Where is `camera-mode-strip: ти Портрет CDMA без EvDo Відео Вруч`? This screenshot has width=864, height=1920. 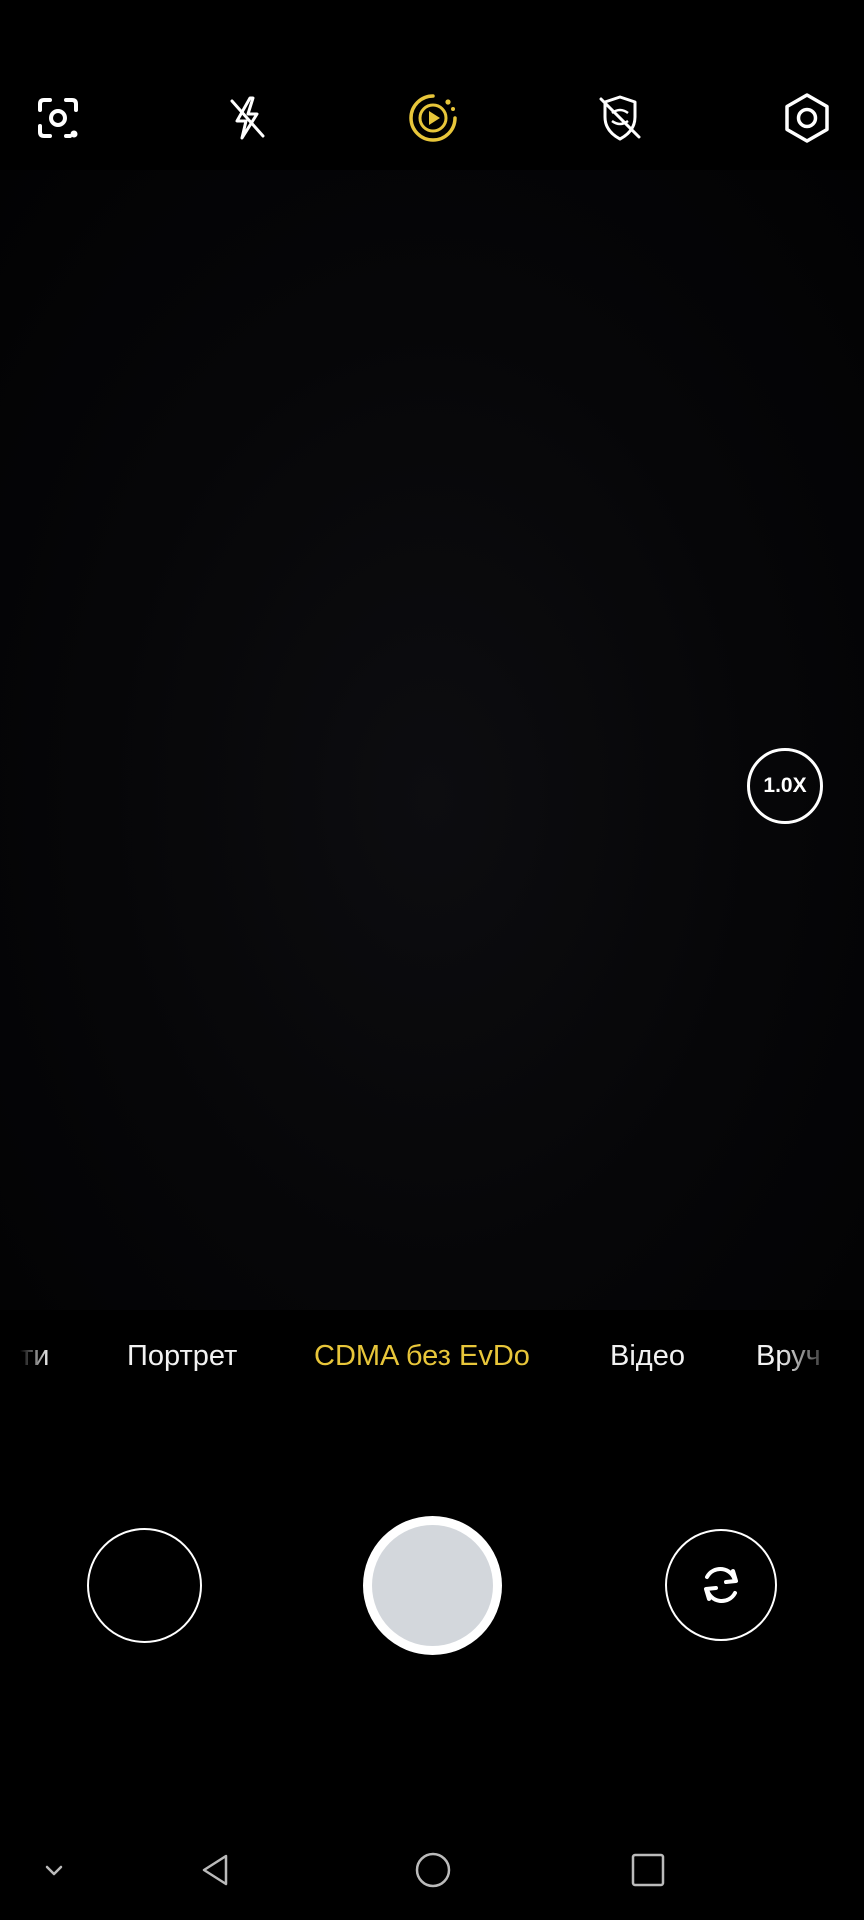 camera-mode-strip: ти Портрет CDMA без EvDo Відео Вруч is located at coordinates (432, 1360).